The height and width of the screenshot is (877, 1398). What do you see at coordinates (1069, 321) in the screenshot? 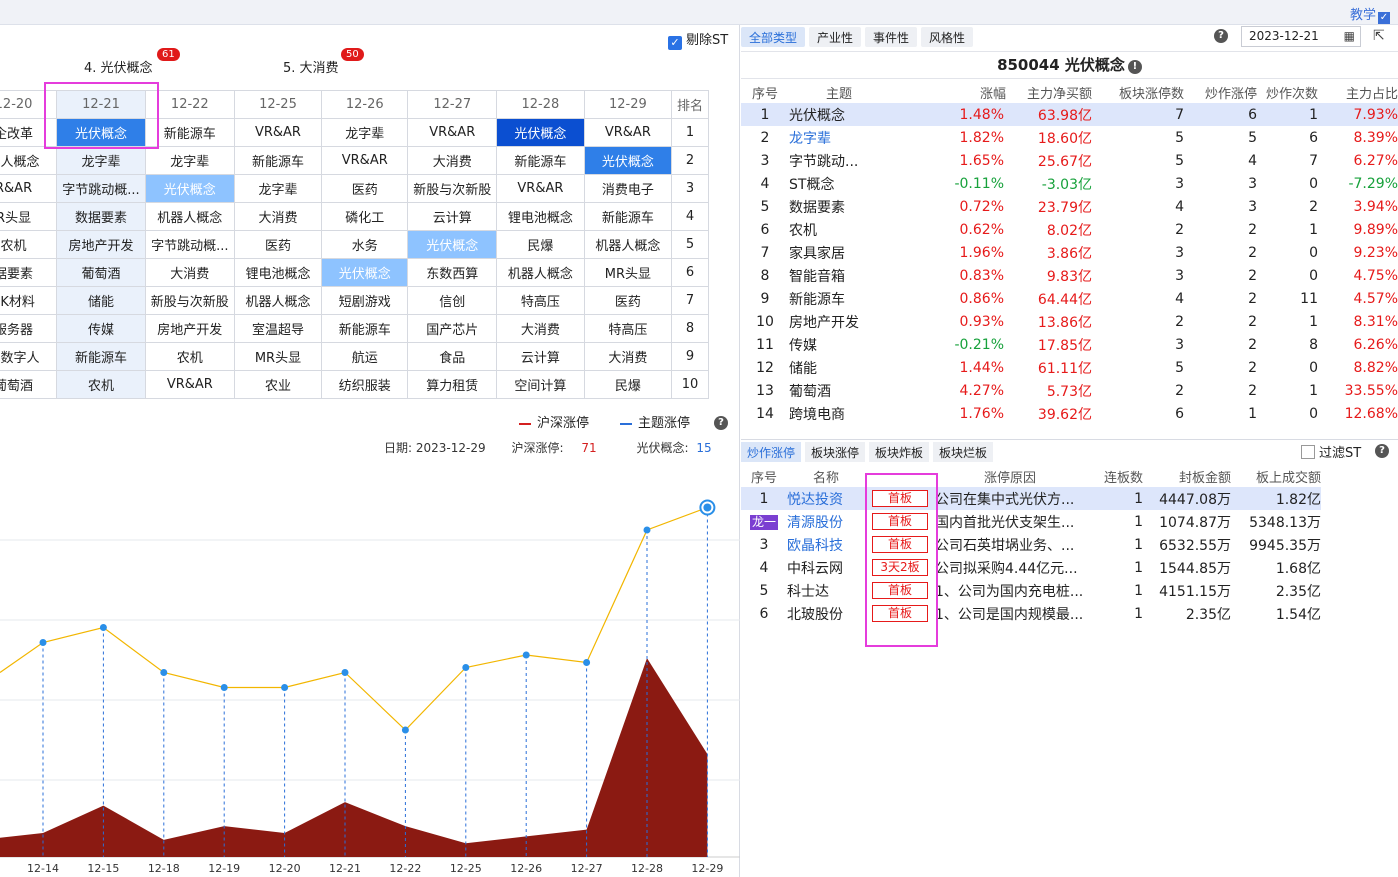
I see `table-row: 10 房地产开发 0.93% 13.86亿 2 2 1 8.31%` at bounding box center [1069, 321].